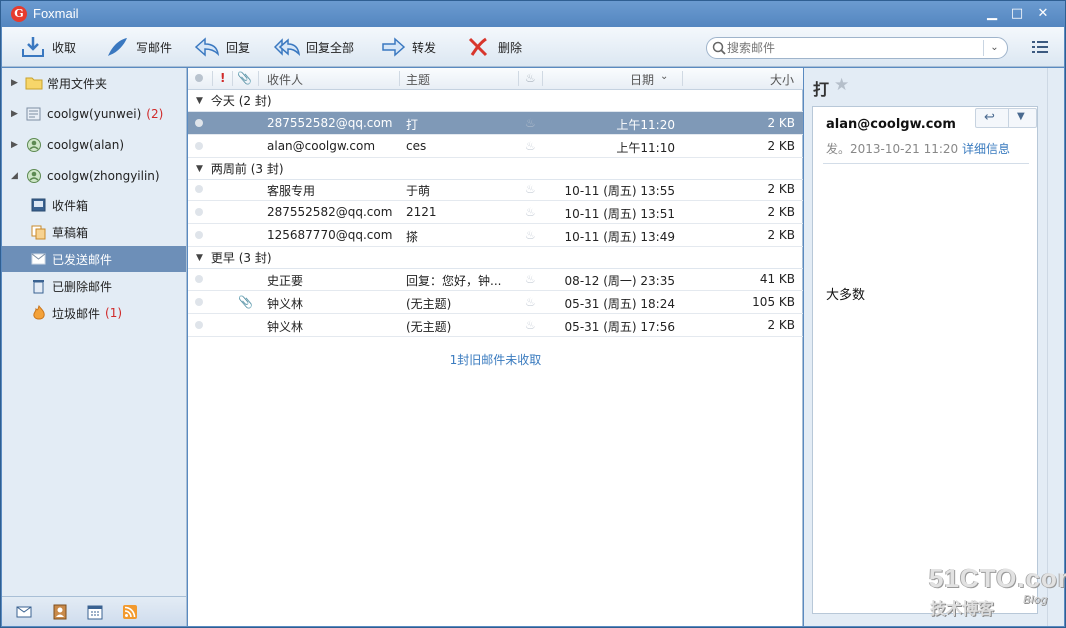  I want to click on size-column-header: 大小, so click(782, 79).